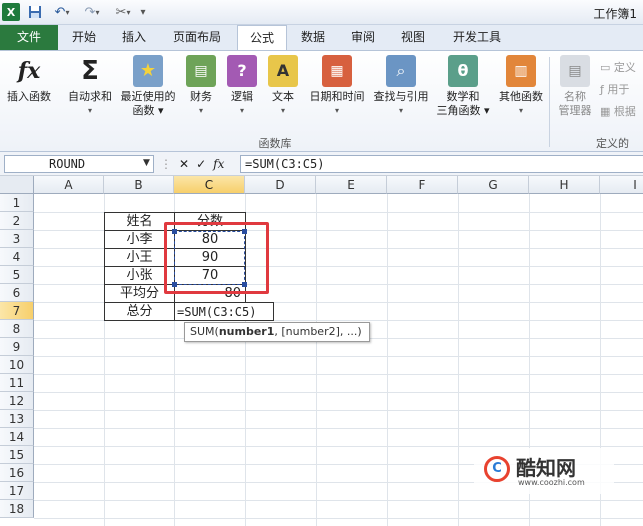 Image resolution: width=643 pixels, height=526 pixels. I want to click on tab-review: 审阅, so click(363, 37).